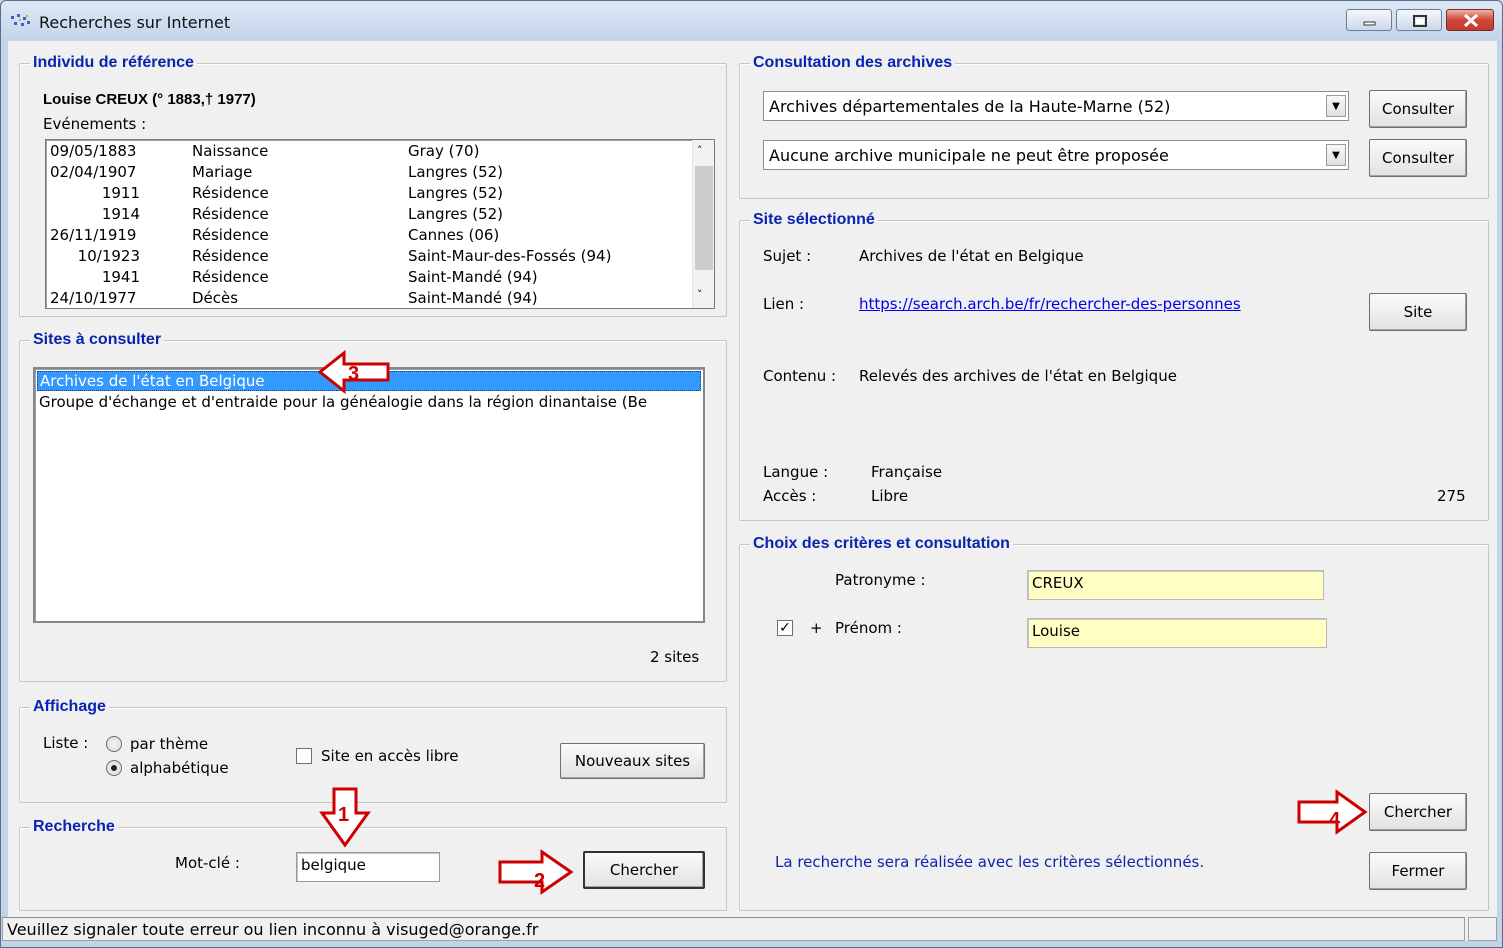  Describe the element at coordinates (751, 21) in the screenshot. I see `title-bar: Recherches sur Internet` at that location.